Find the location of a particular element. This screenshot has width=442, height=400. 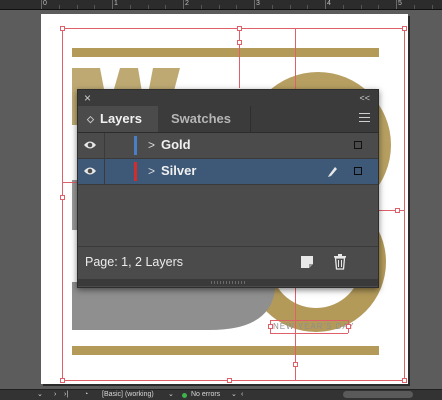

gold-bar-top is located at coordinates (225, 52).